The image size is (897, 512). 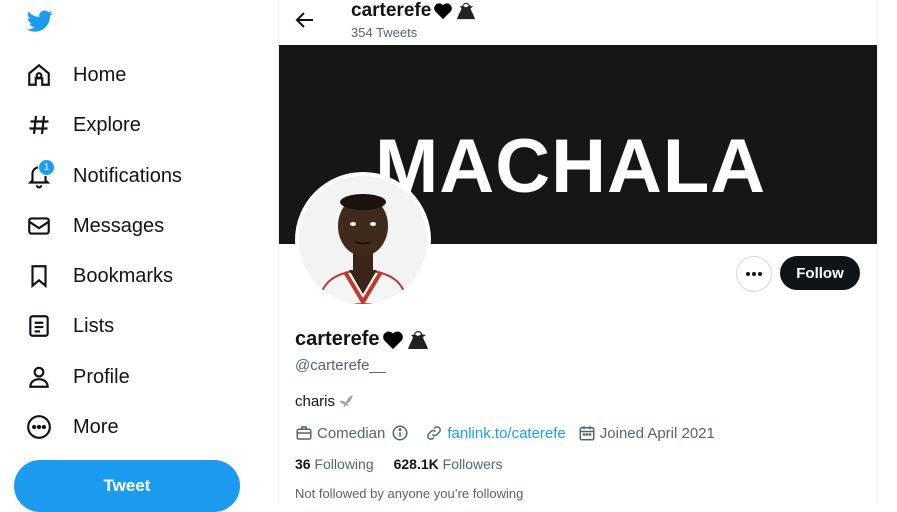 What do you see at coordinates (587, 433) in the screenshot?
I see `calendar-icon` at bounding box center [587, 433].